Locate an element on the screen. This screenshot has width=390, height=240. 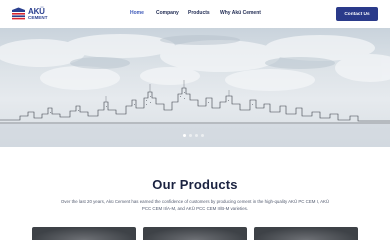
nav-why-aku-cement: Why Akü Cement is located at coordinates (240, 13).